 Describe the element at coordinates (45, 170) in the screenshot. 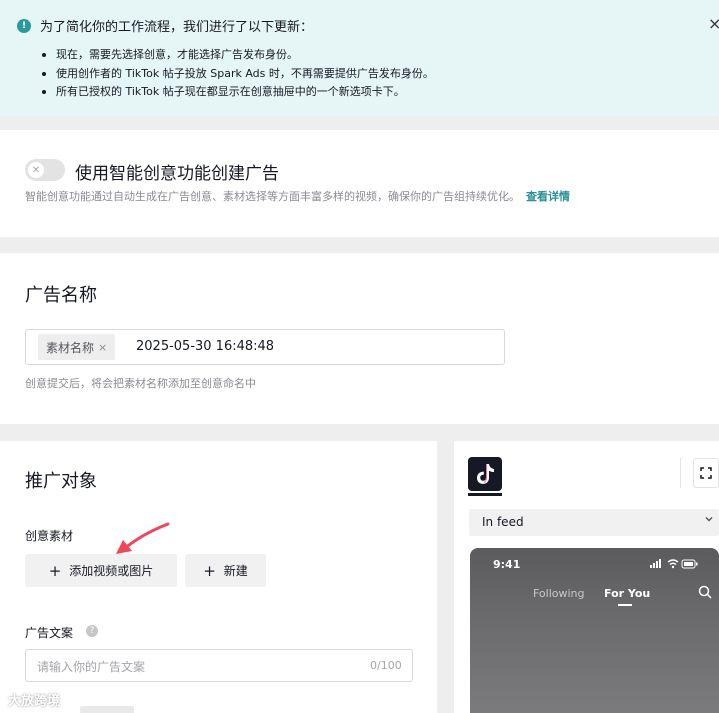

I see `smart-creative-toggle: ✕` at that location.